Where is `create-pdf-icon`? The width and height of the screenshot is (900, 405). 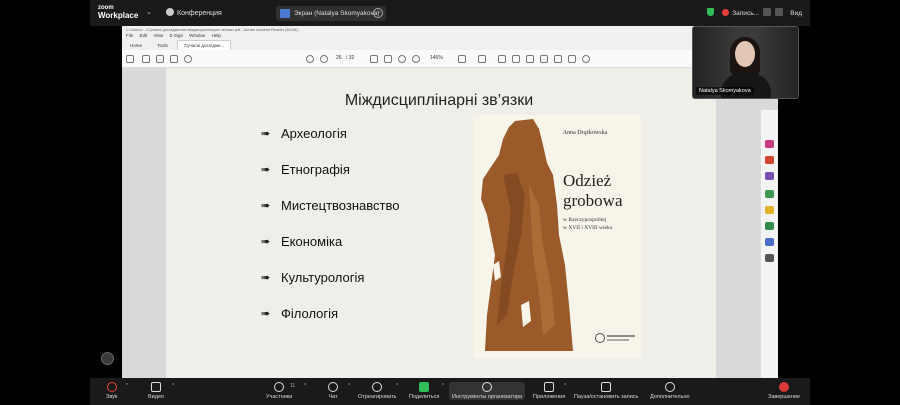
create-pdf-icon is located at coordinates (769, 176).